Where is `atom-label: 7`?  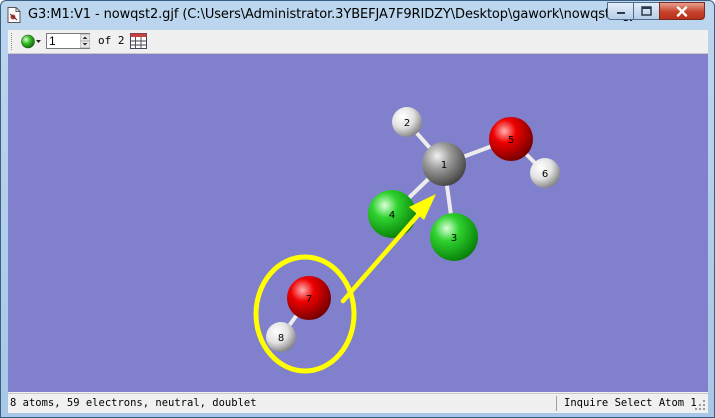 atom-label: 7 is located at coordinates (309, 299).